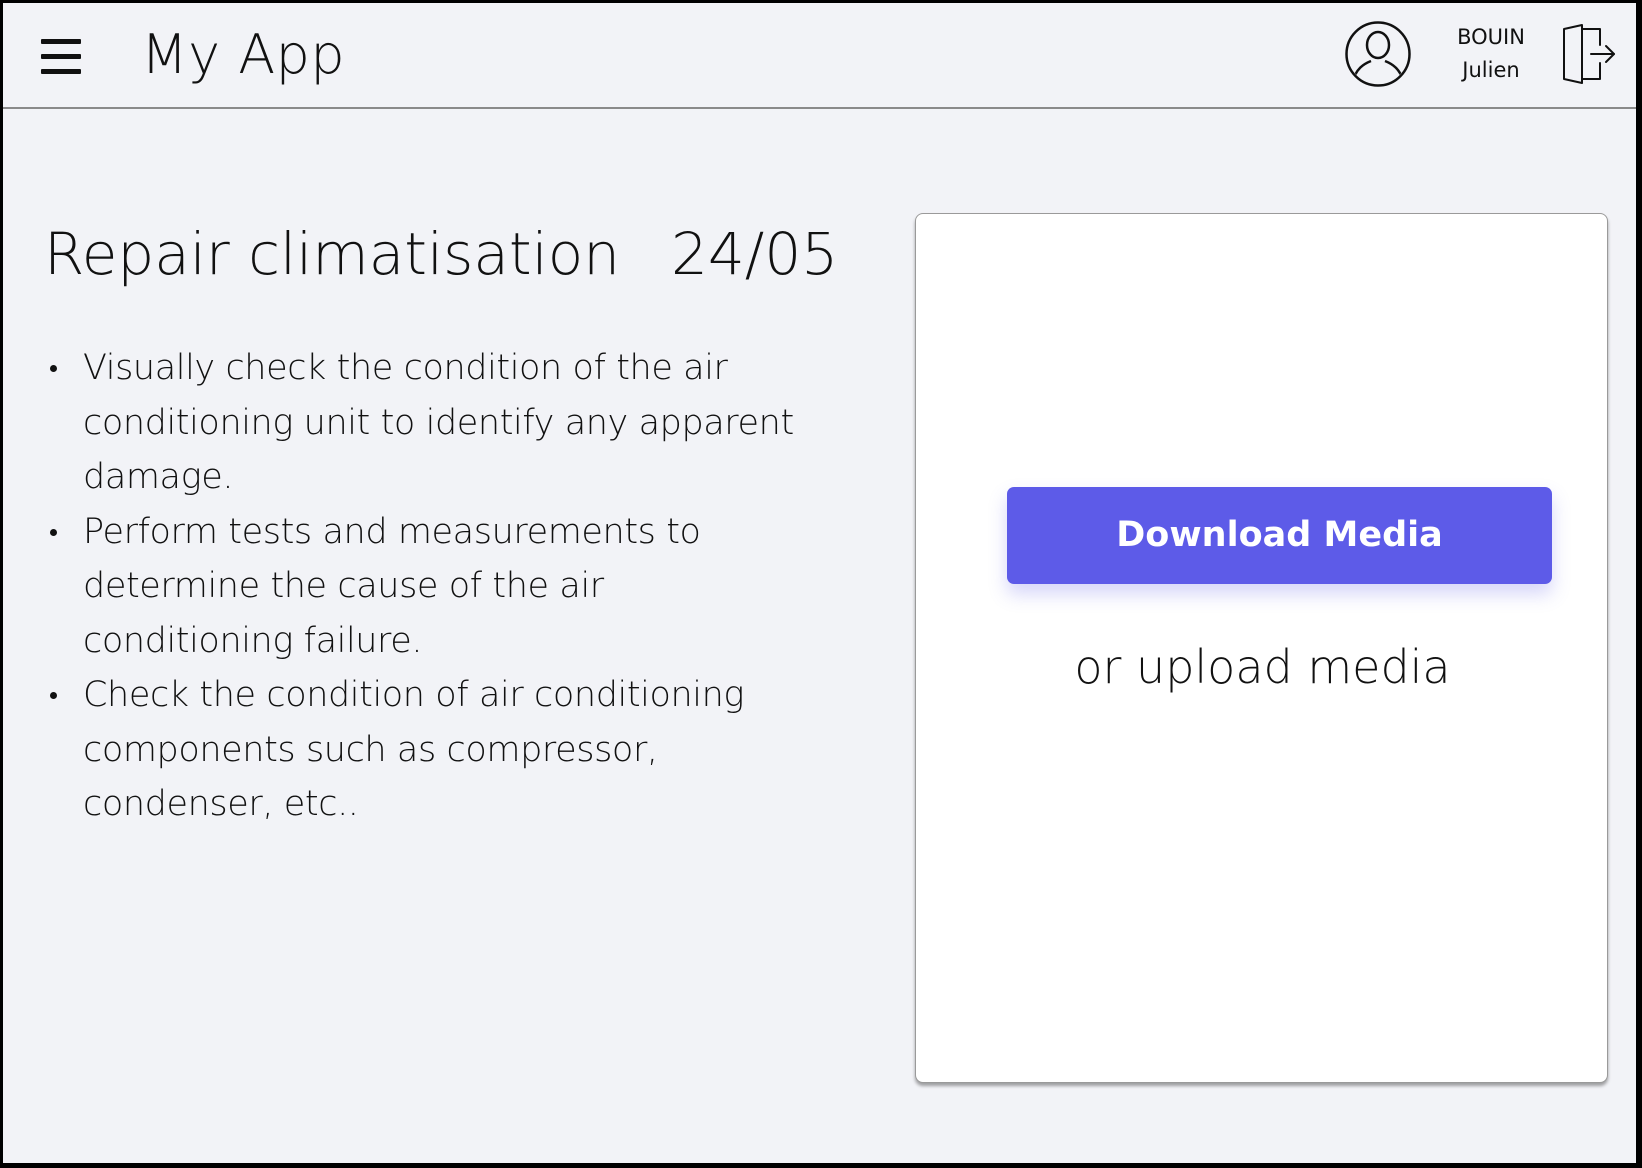 The height and width of the screenshot is (1168, 1642). Describe the element at coordinates (819, 56) in the screenshot. I see `top-bar: My App BOUIN Julien` at that location.